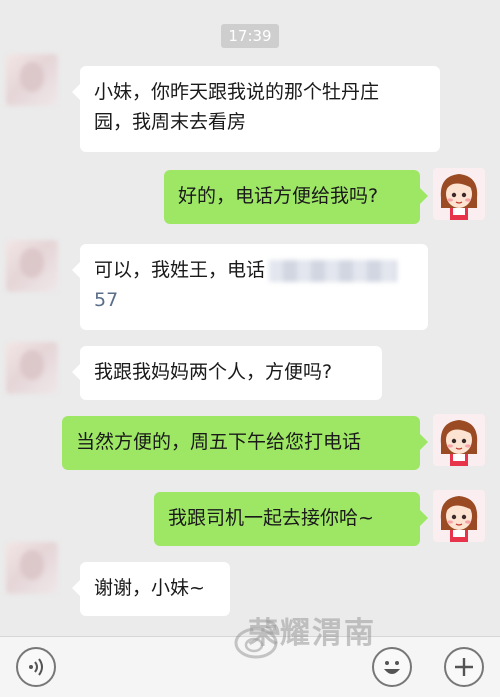 The width and height of the screenshot is (500, 697). I want to click on voice-icon, so click(36, 667).